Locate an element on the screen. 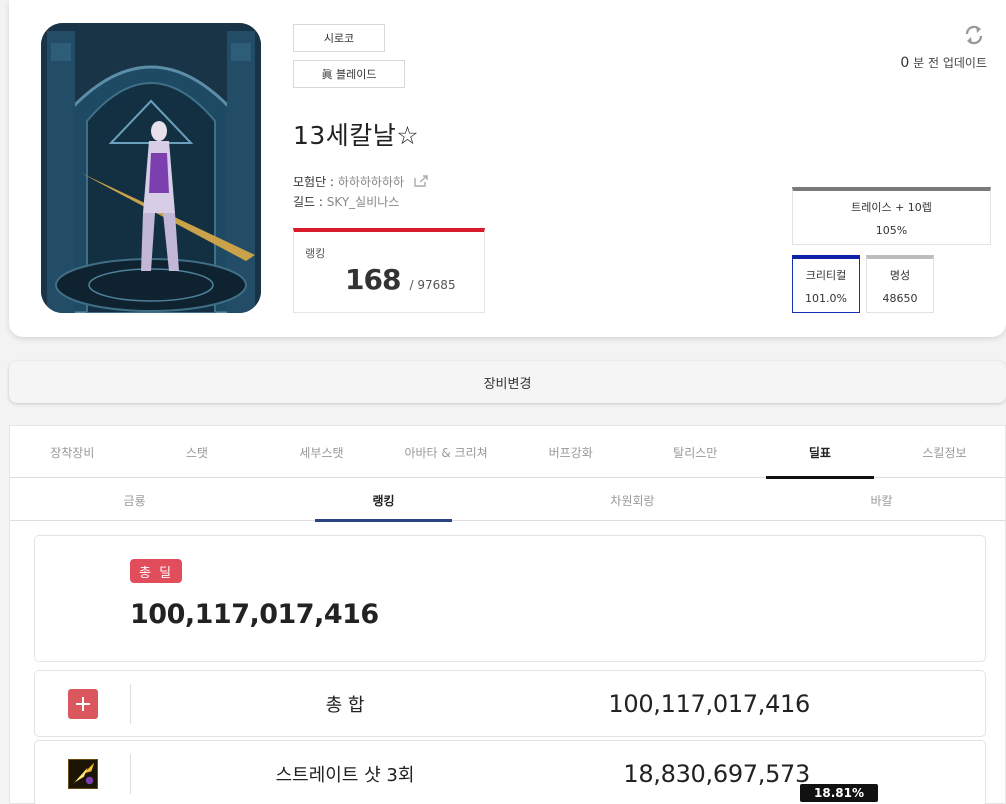 The width and height of the screenshot is (1006, 804). row-value: 18,830,697,573 is located at coordinates (716, 773).